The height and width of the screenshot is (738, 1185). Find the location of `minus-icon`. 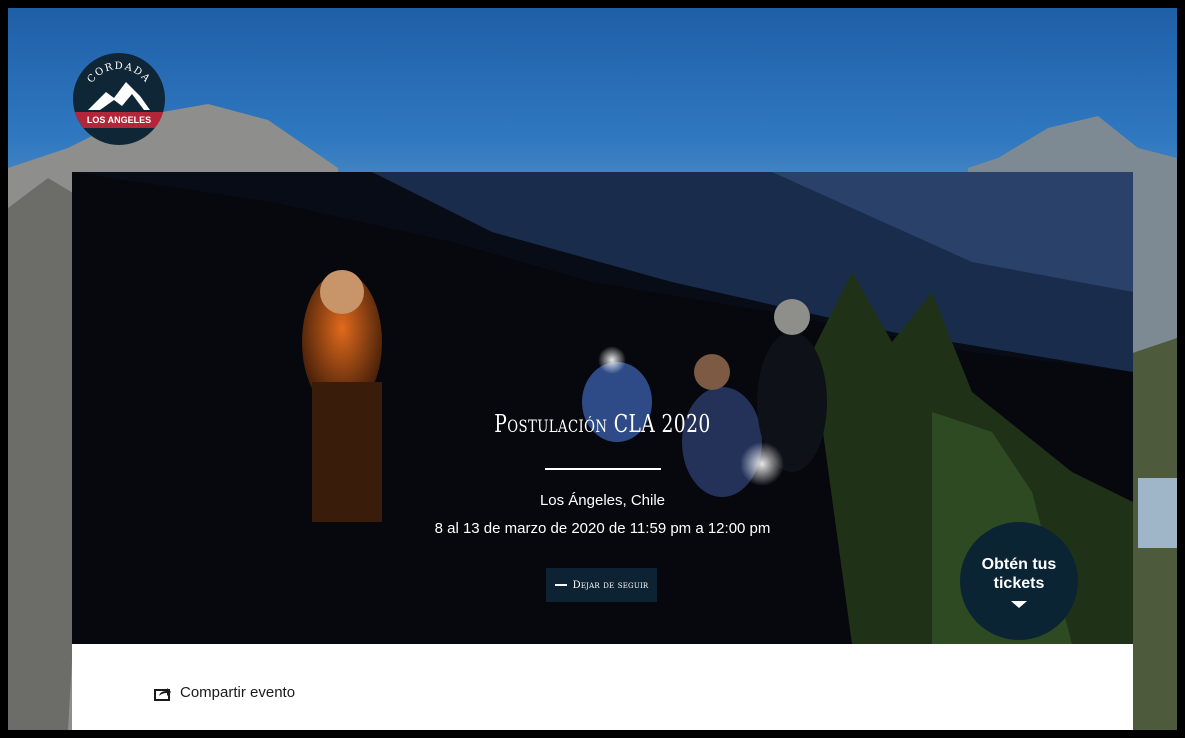

minus-icon is located at coordinates (560, 585).